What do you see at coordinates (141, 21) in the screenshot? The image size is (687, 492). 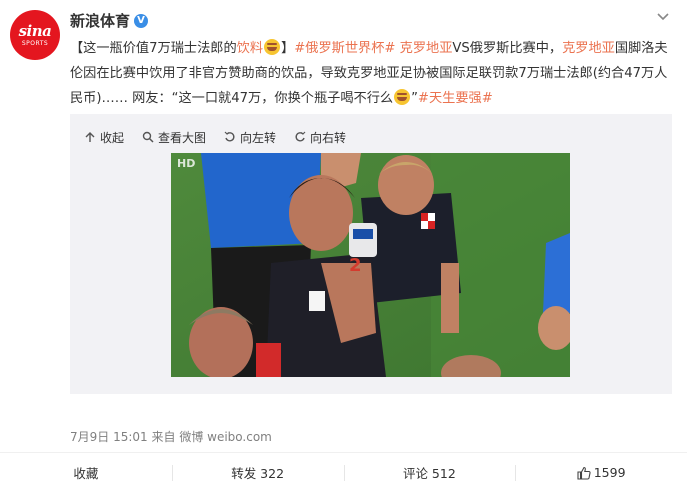 I see `verified-badge-icon: V` at bounding box center [141, 21].